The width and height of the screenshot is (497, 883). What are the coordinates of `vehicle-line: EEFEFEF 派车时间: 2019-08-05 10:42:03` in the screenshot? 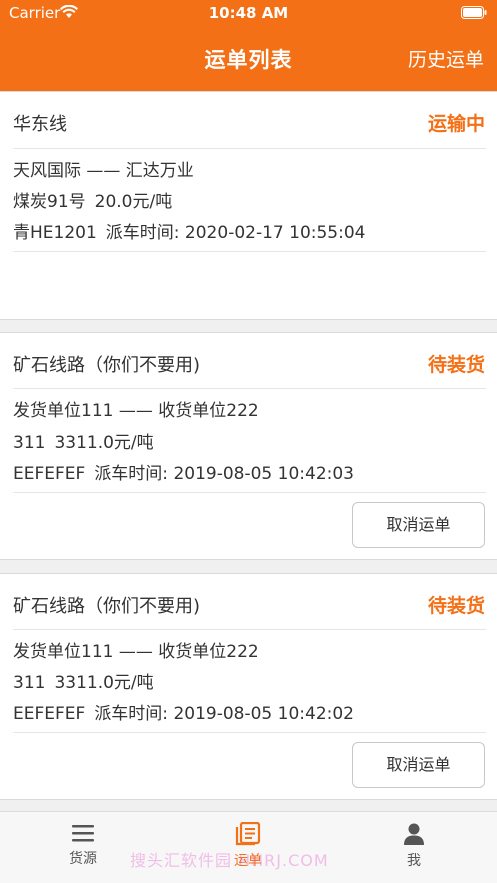 It's located at (183, 471).